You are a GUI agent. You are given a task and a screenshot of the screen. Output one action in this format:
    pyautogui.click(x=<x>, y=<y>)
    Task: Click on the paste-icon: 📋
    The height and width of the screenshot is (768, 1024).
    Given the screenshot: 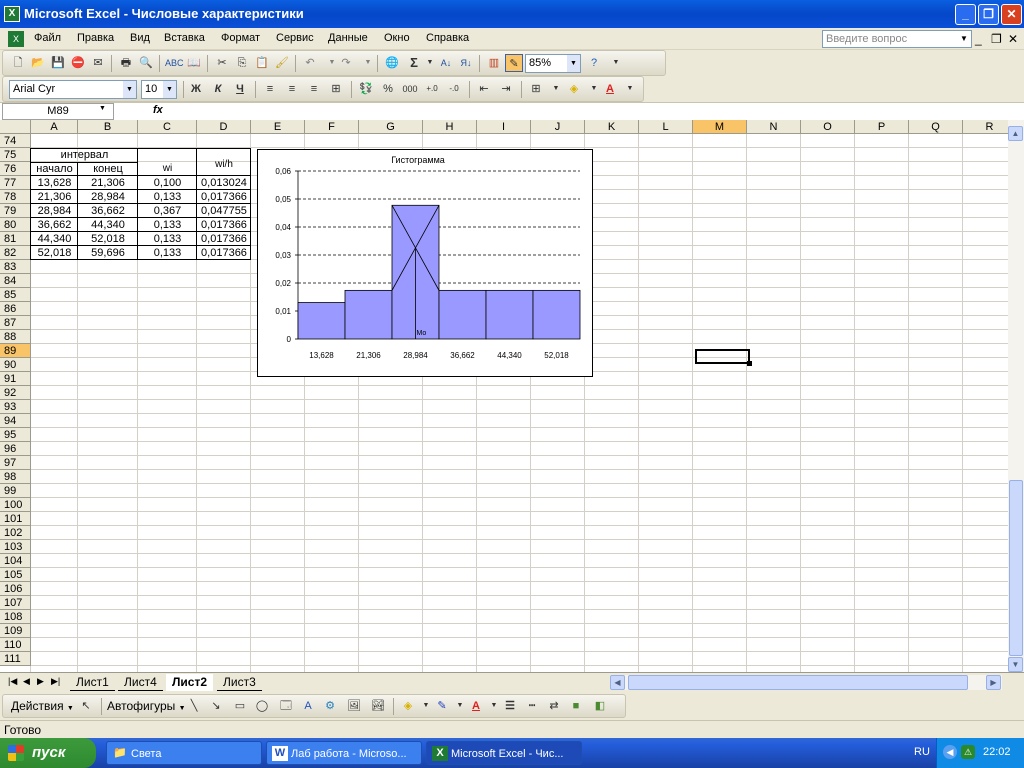 What is the action you would take?
    pyautogui.click(x=262, y=63)
    